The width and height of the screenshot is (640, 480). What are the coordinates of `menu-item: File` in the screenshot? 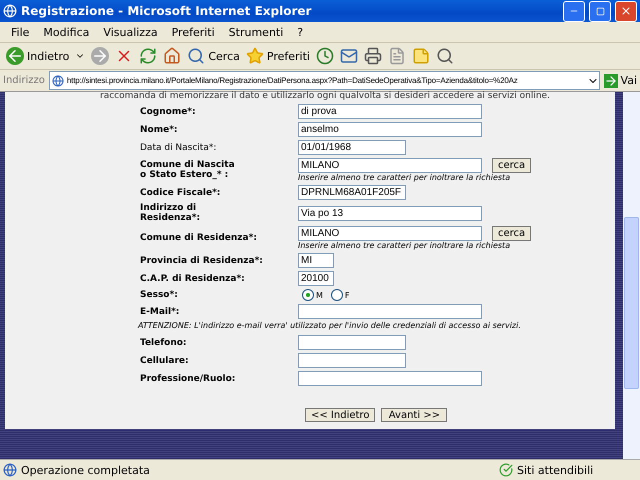 It's located at (20, 32).